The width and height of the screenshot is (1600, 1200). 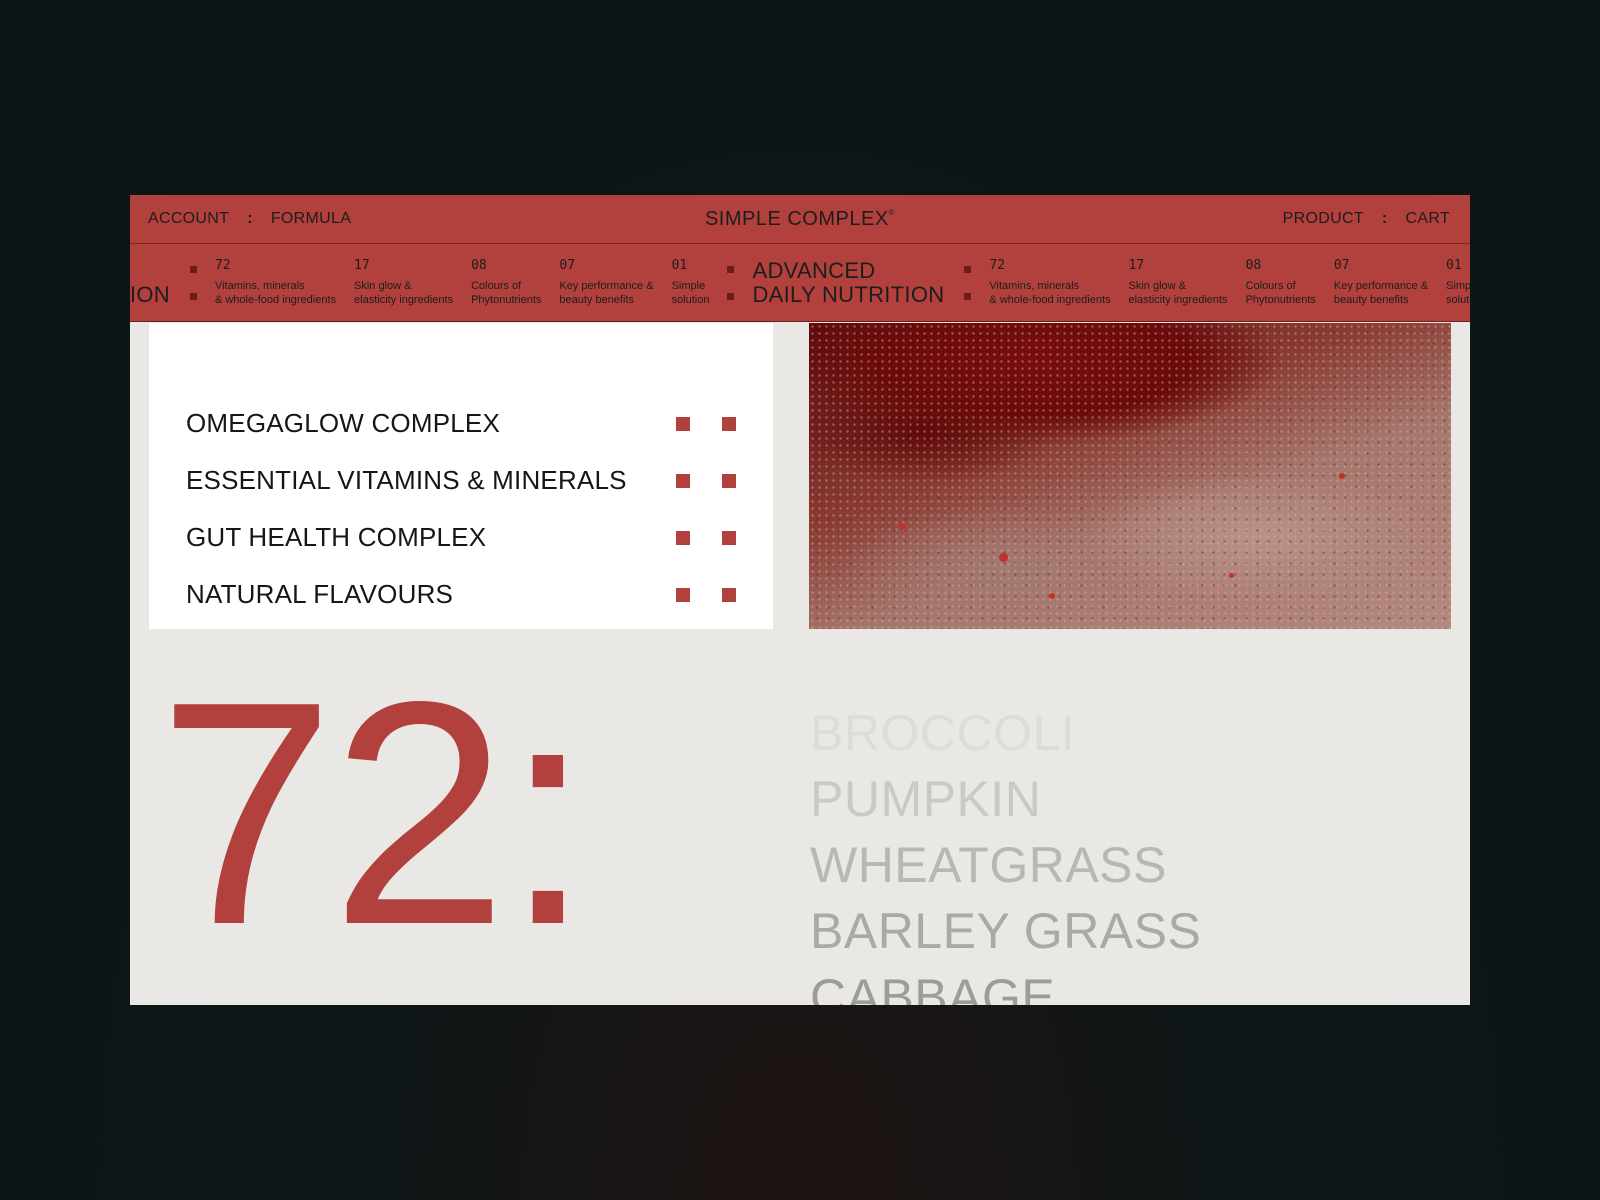 What do you see at coordinates (796, 219) in the screenshot?
I see `brand-name: SIMPLE COMPLEX` at bounding box center [796, 219].